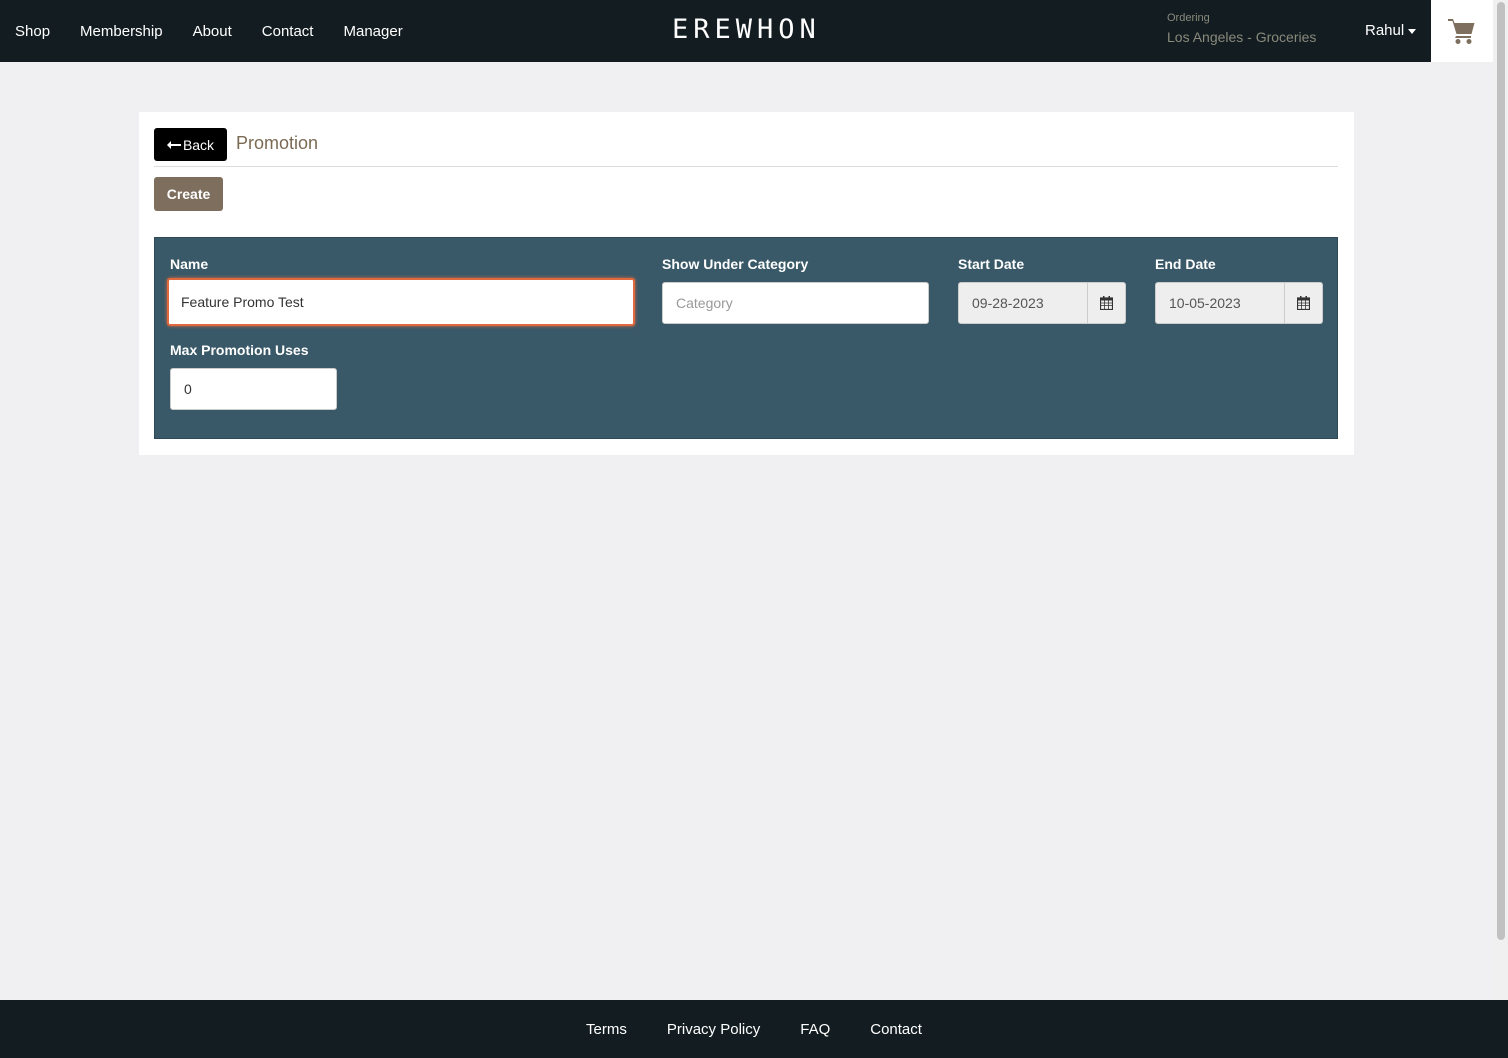 This screenshot has width=1508, height=1058. I want to click on footer: Terms Privacy Policy FAQ Contact, so click(754, 1029).